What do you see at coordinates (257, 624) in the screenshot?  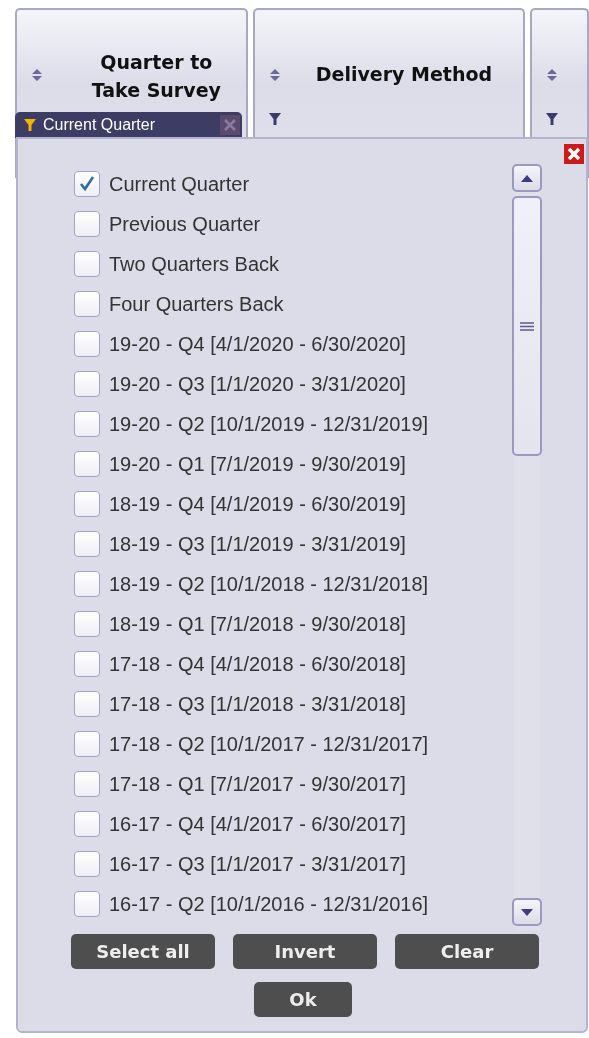 I see `option-label: 18-19 - Q1 [7/1/2018 - 9/30/2018]` at bounding box center [257, 624].